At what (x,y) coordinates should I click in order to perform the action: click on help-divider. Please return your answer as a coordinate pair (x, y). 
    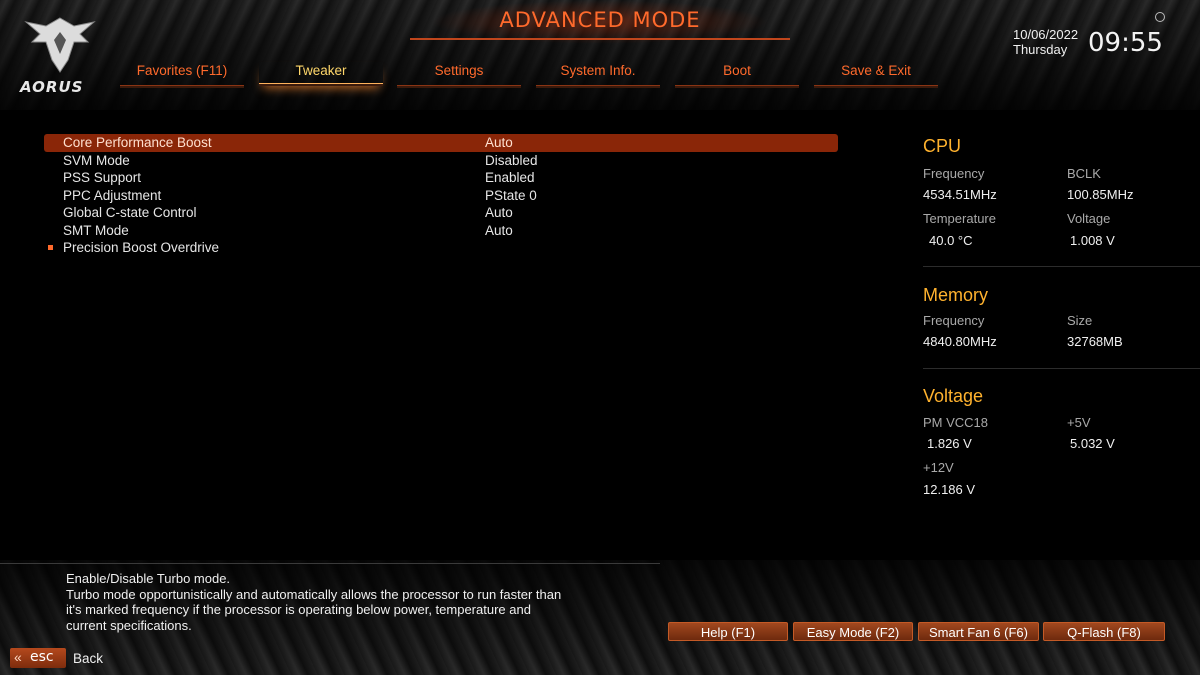
    Looking at the image, I should click on (330, 563).